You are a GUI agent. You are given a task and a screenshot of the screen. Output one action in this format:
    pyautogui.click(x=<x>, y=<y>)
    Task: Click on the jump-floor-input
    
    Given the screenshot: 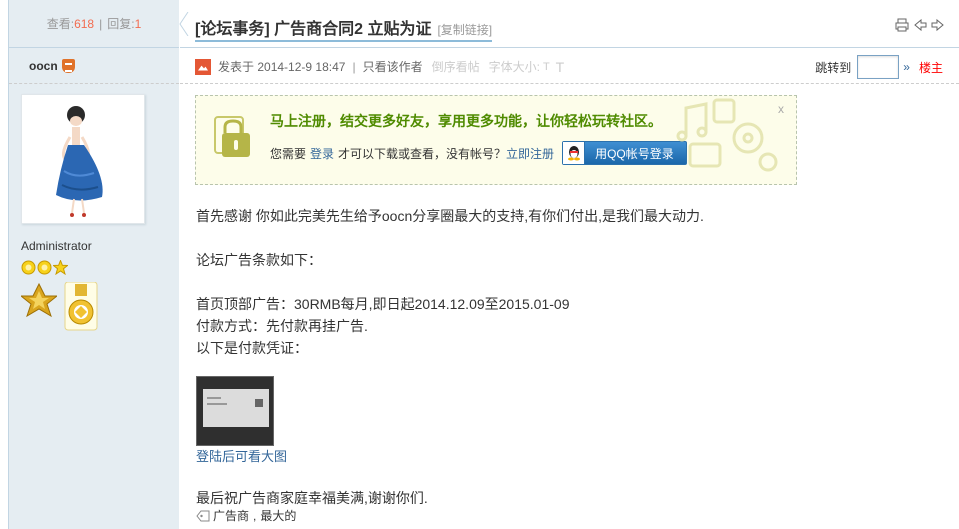 What is the action you would take?
    pyautogui.click(x=878, y=67)
    